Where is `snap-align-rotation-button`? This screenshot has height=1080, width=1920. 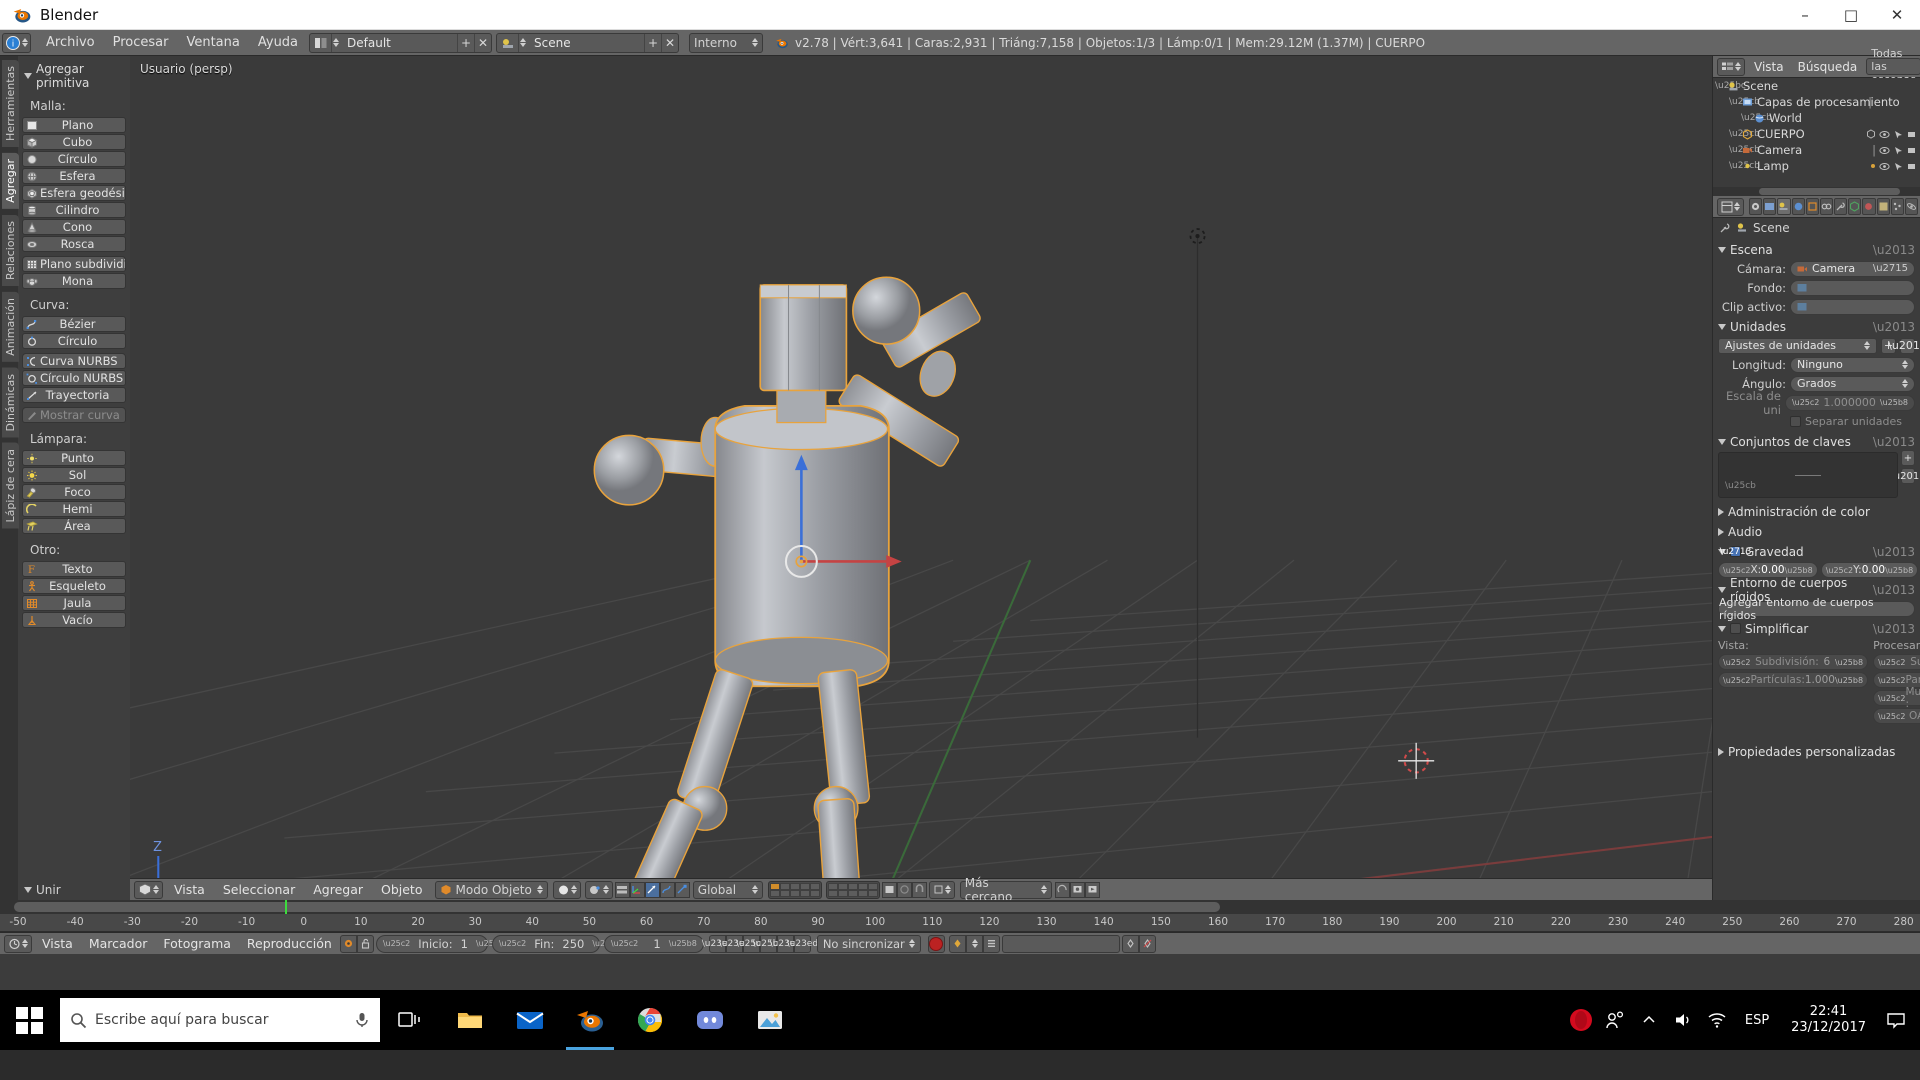
snap-align-rotation-button is located at coordinates (1062, 889).